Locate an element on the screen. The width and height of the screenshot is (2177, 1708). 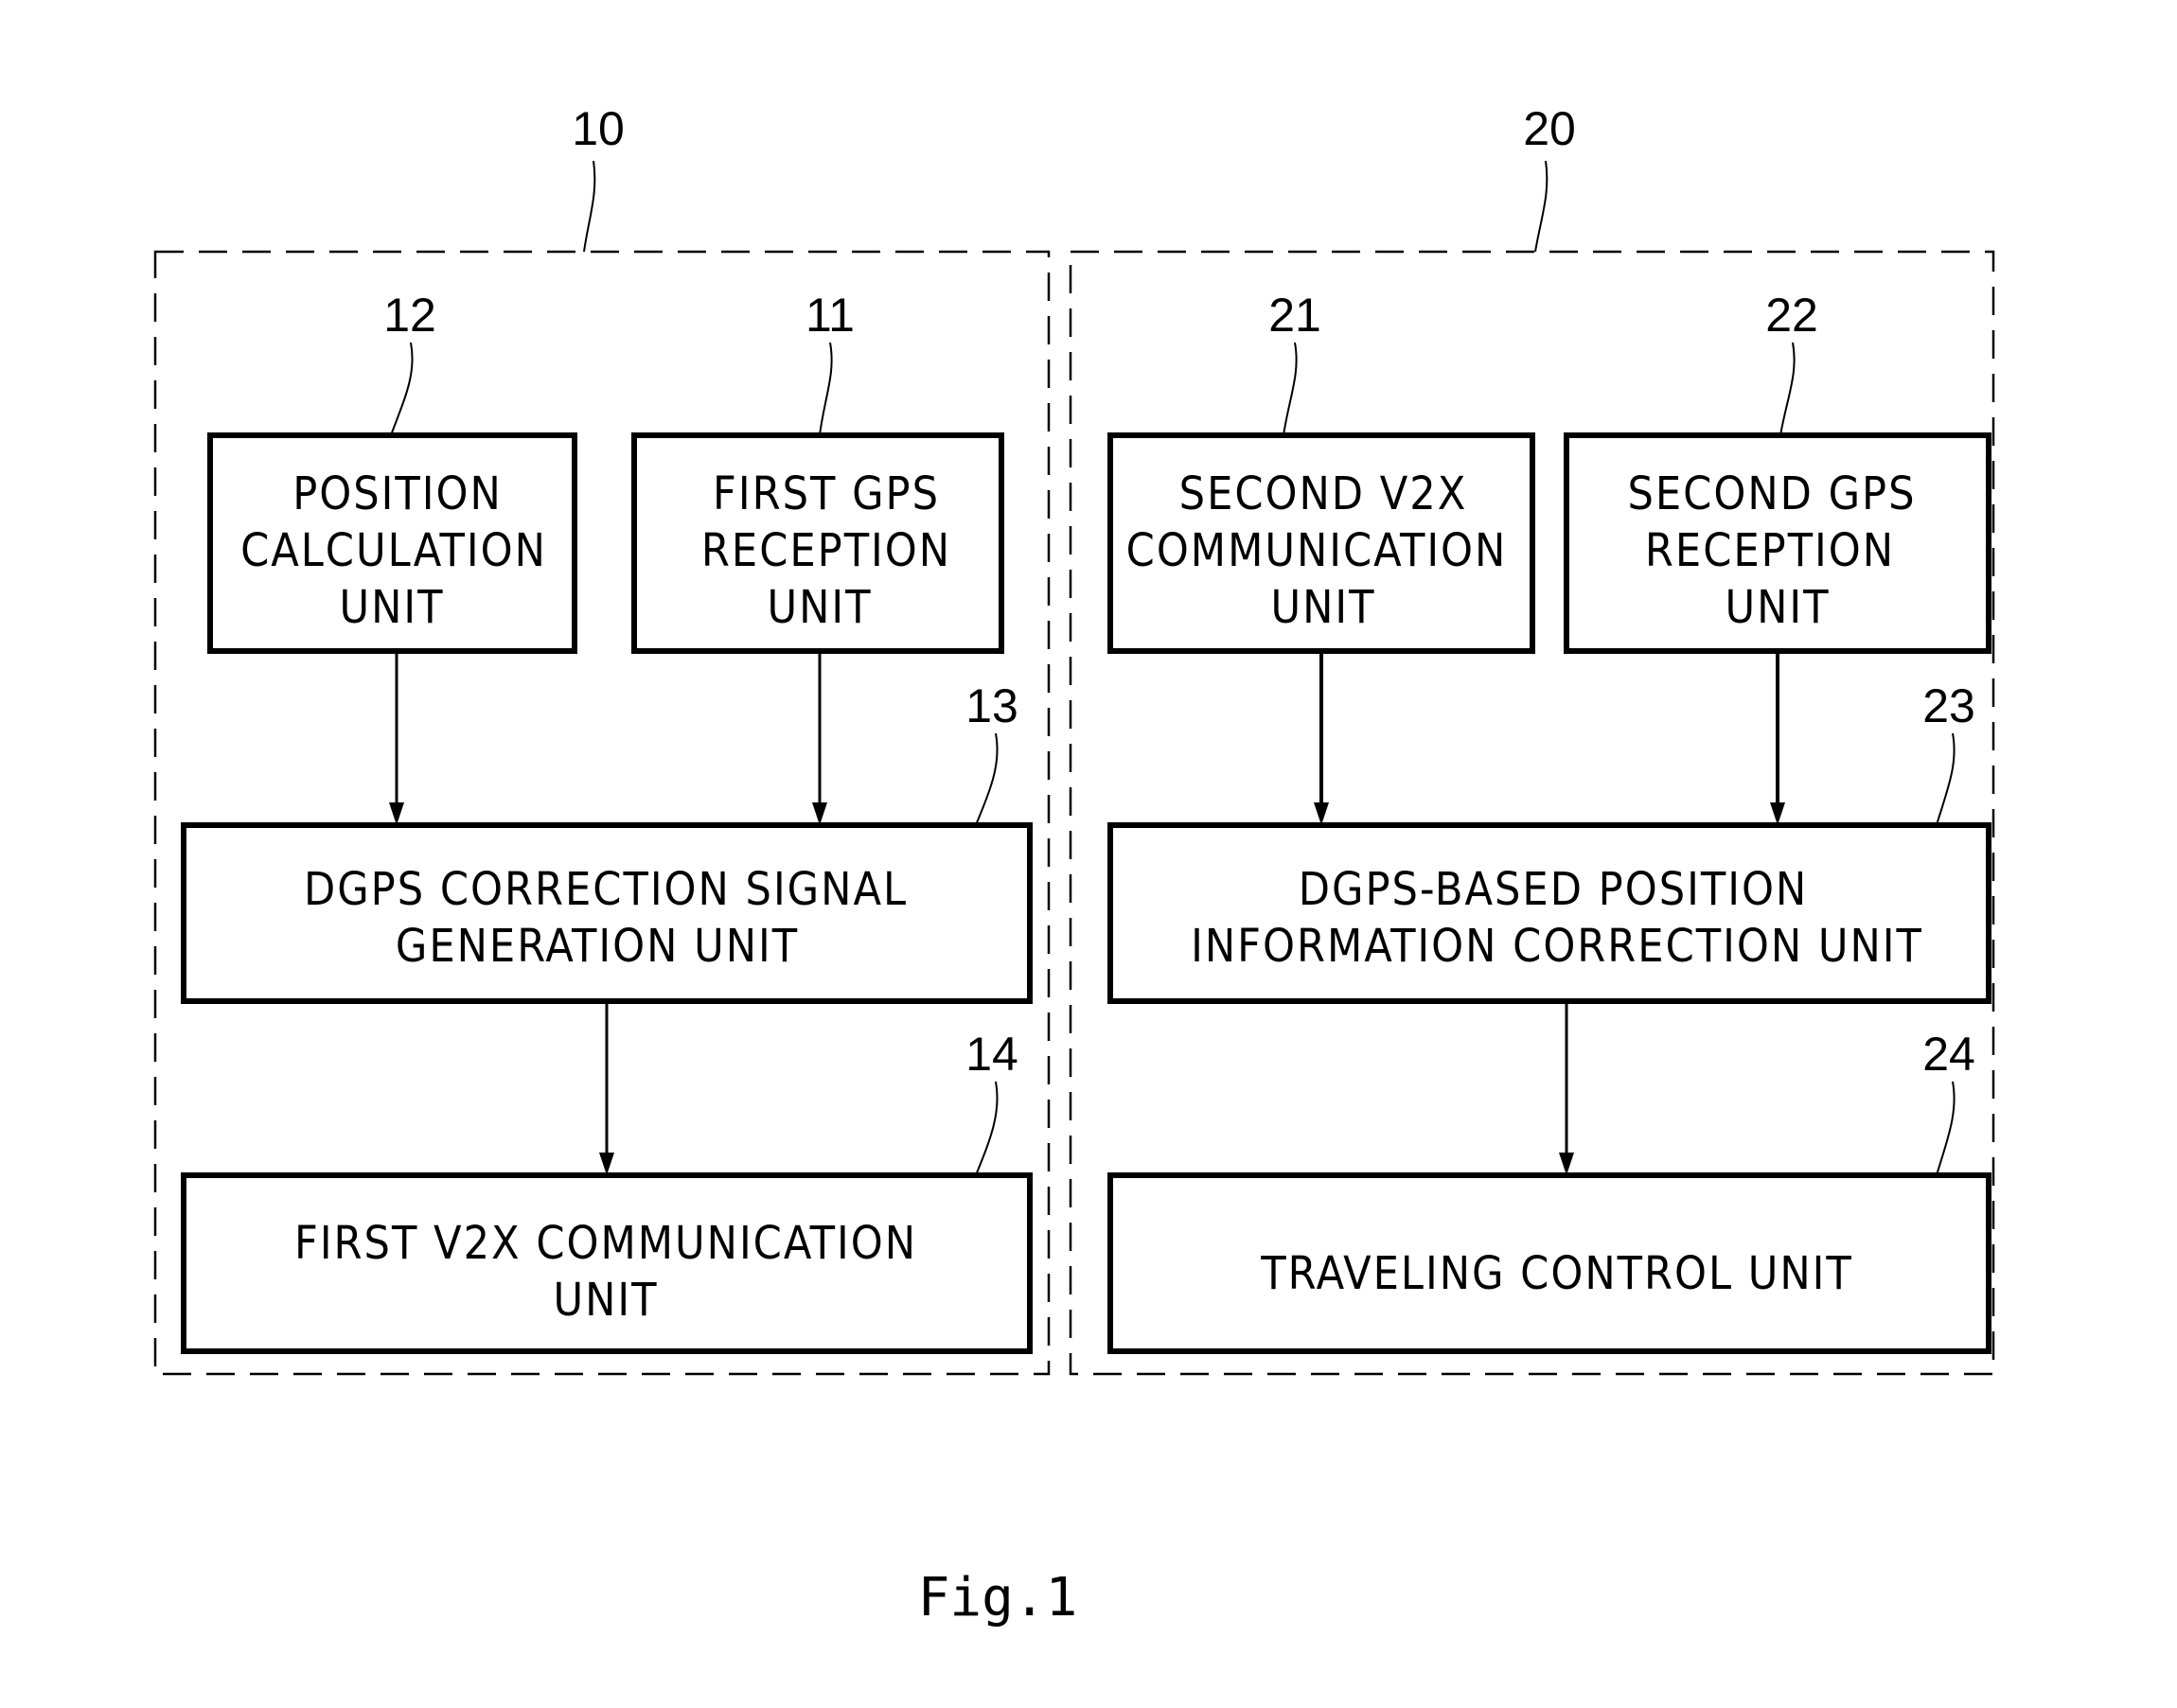
block-14-line-2: UNIT is located at coordinates (605, 1300).